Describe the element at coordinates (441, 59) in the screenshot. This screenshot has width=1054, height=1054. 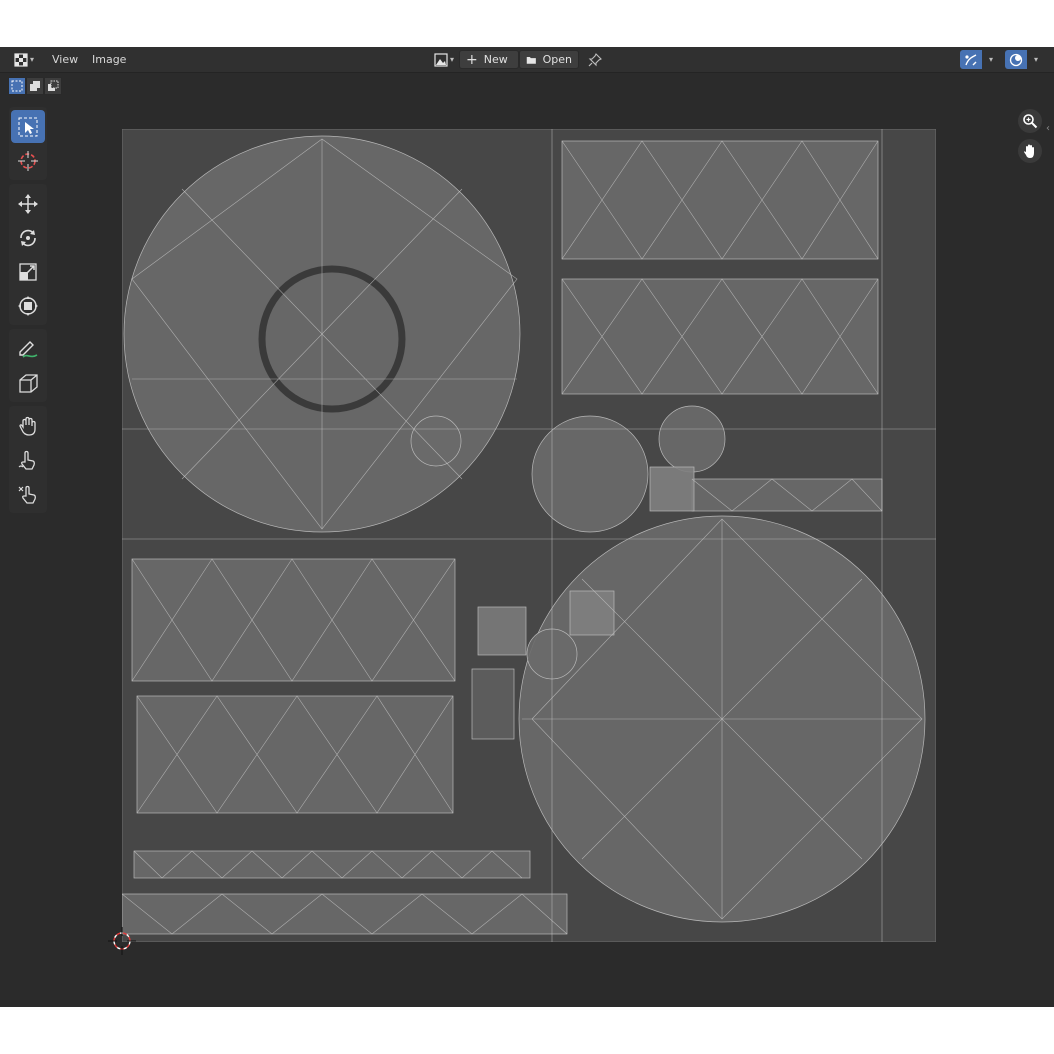
I see `image-icon` at that location.